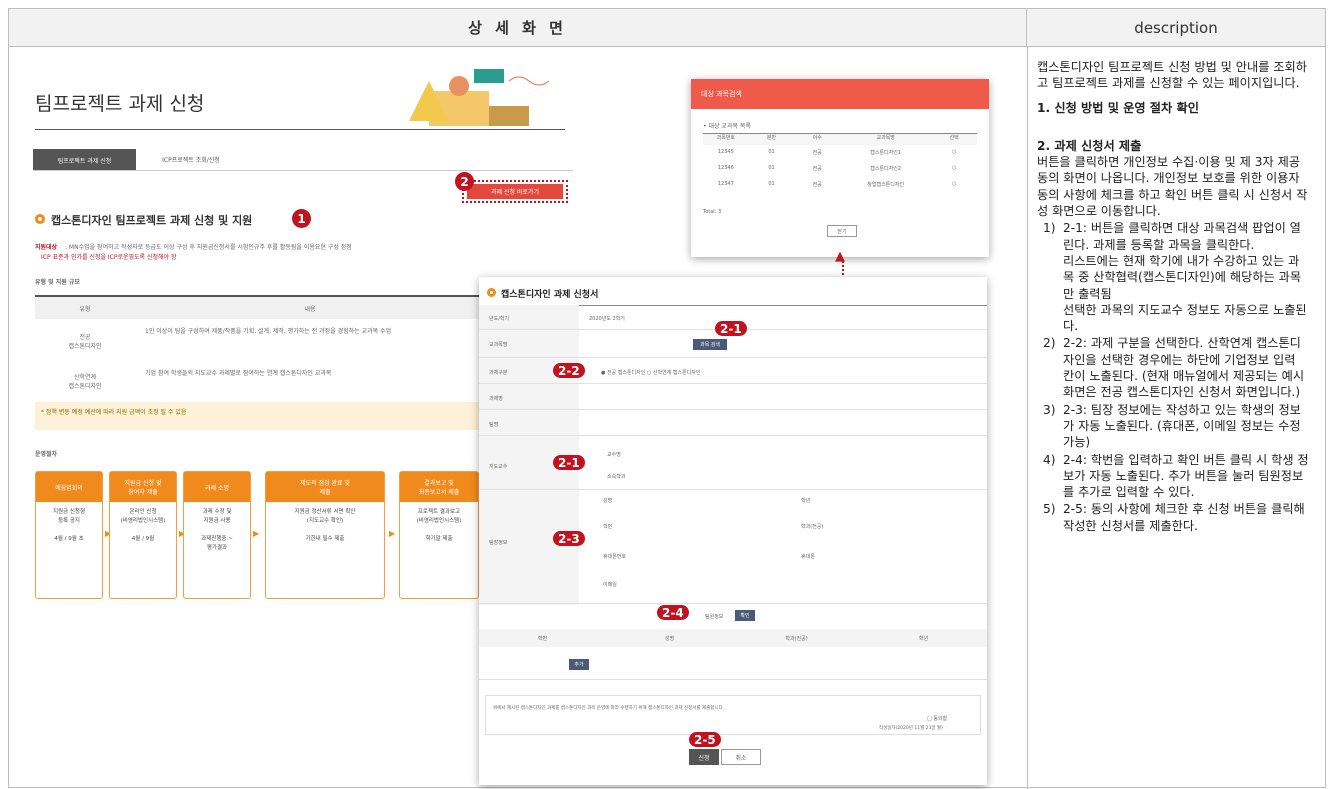 The width and height of the screenshot is (1332, 789). What do you see at coordinates (673, 612) in the screenshot?
I see `badge-2-4: 2-4` at bounding box center [673, 612].